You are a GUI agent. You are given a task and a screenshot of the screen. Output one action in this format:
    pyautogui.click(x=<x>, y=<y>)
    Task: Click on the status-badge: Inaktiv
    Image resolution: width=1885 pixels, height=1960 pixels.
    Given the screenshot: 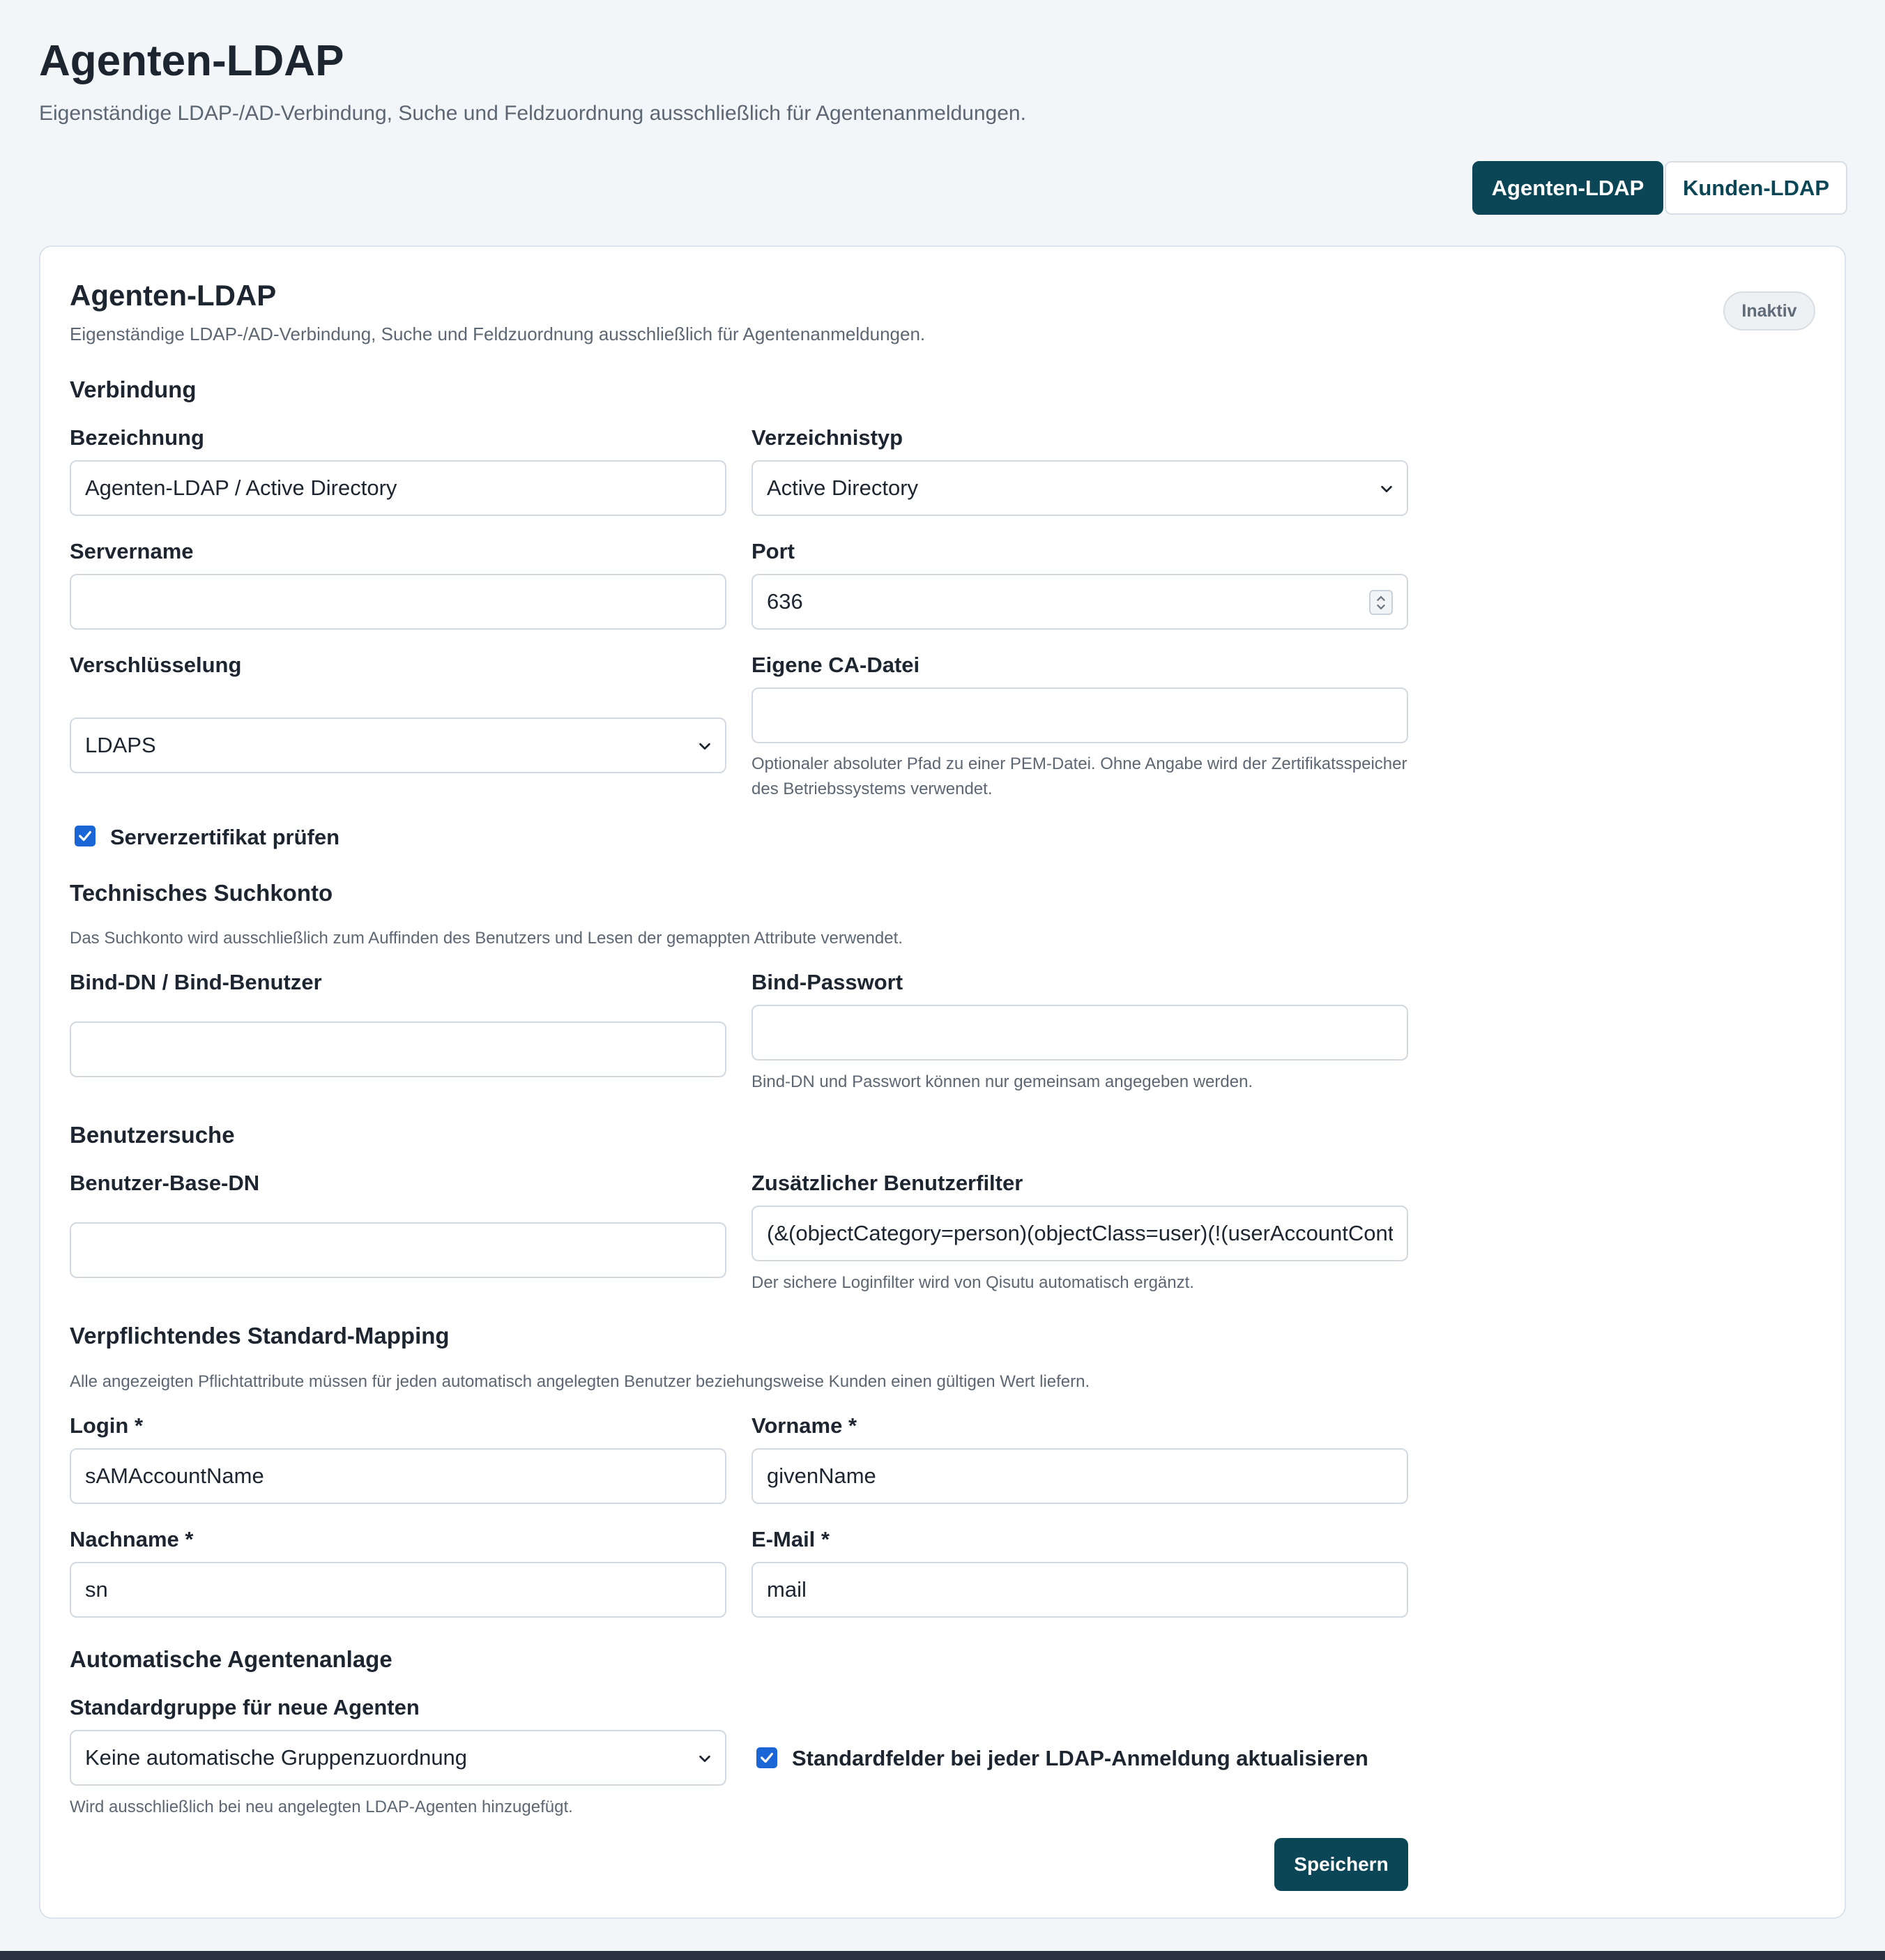 What is the action you would take?
    pyautogui.click(x=1769, y=311)
    